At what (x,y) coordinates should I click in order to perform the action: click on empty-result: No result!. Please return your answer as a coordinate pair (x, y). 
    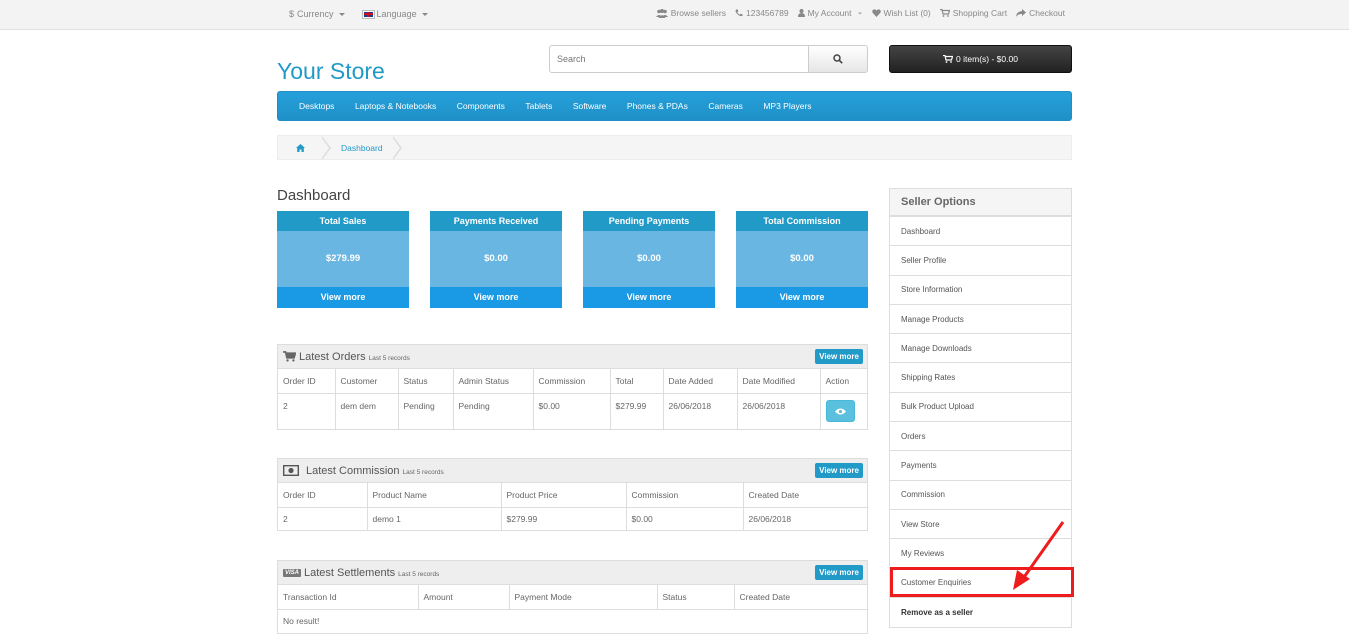
    Looking at the image, I should click on (572, 620).